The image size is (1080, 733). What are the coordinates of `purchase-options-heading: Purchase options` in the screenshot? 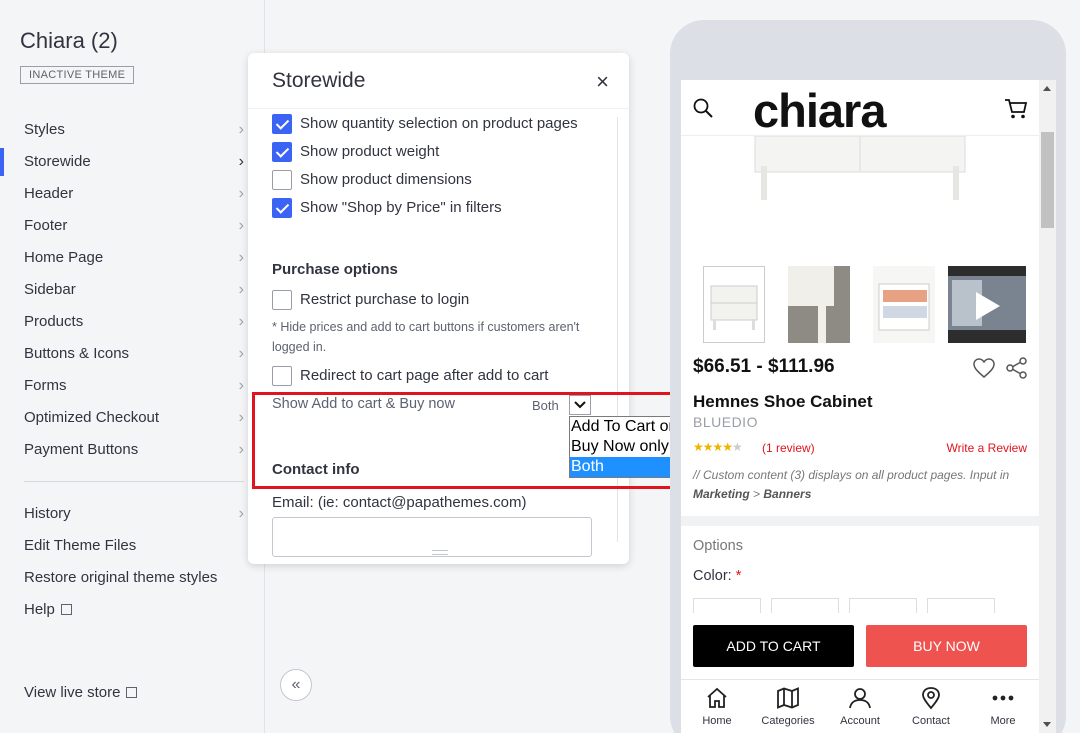 It's located at (335, 269).